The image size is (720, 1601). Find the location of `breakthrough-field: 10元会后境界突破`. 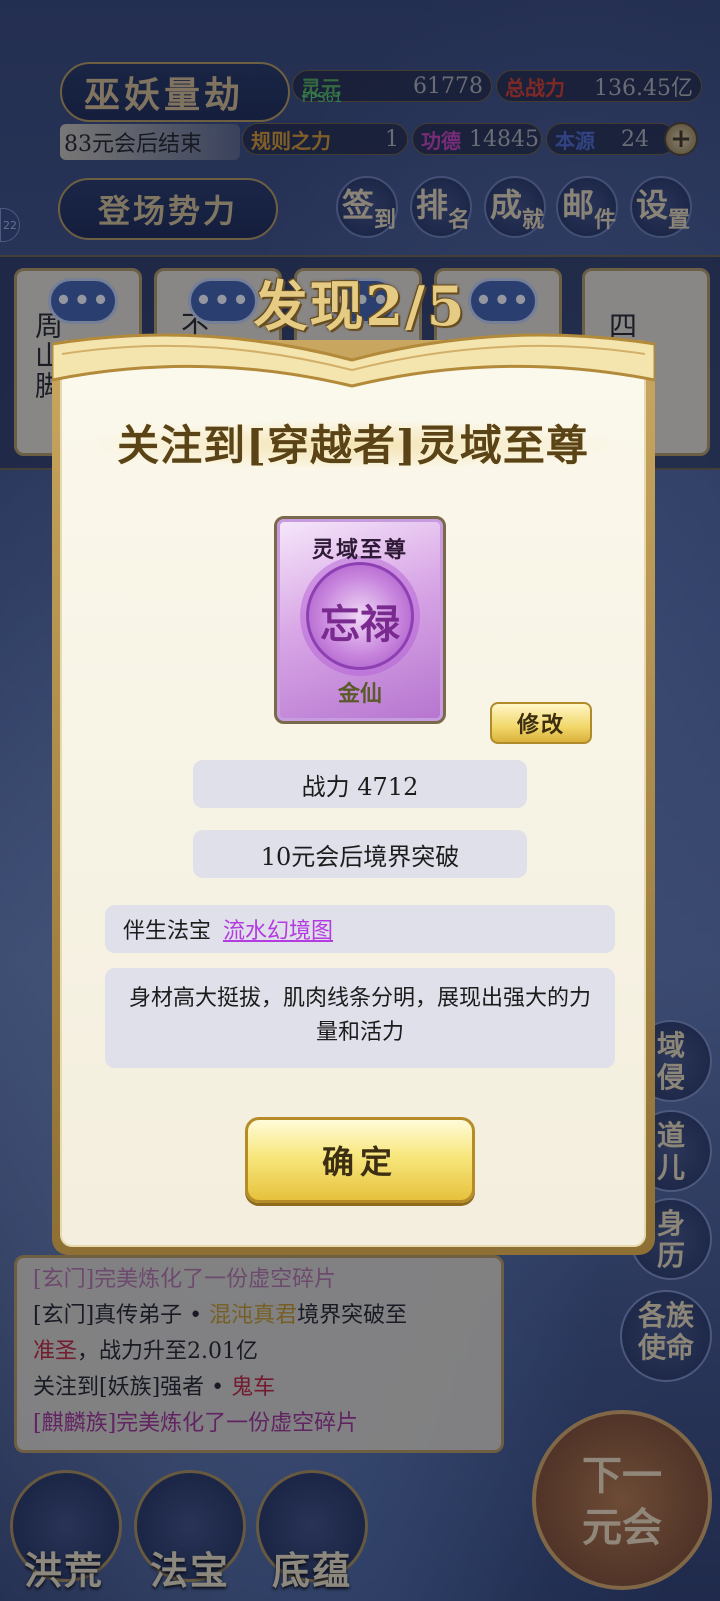

breakthrough-field: 10元会后境界突破 is located at coordinates (360, 854).